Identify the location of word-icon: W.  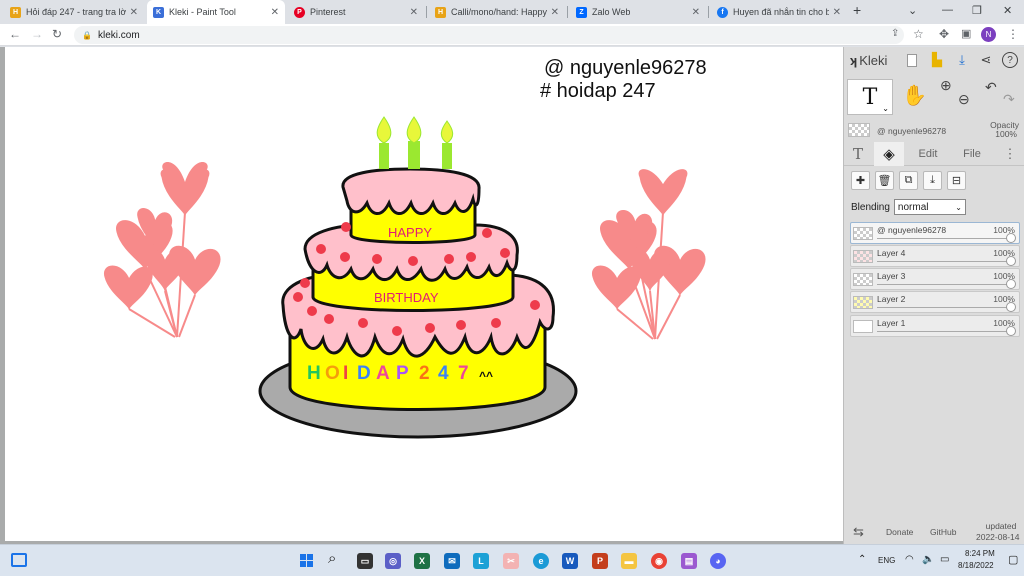
(570, 561).